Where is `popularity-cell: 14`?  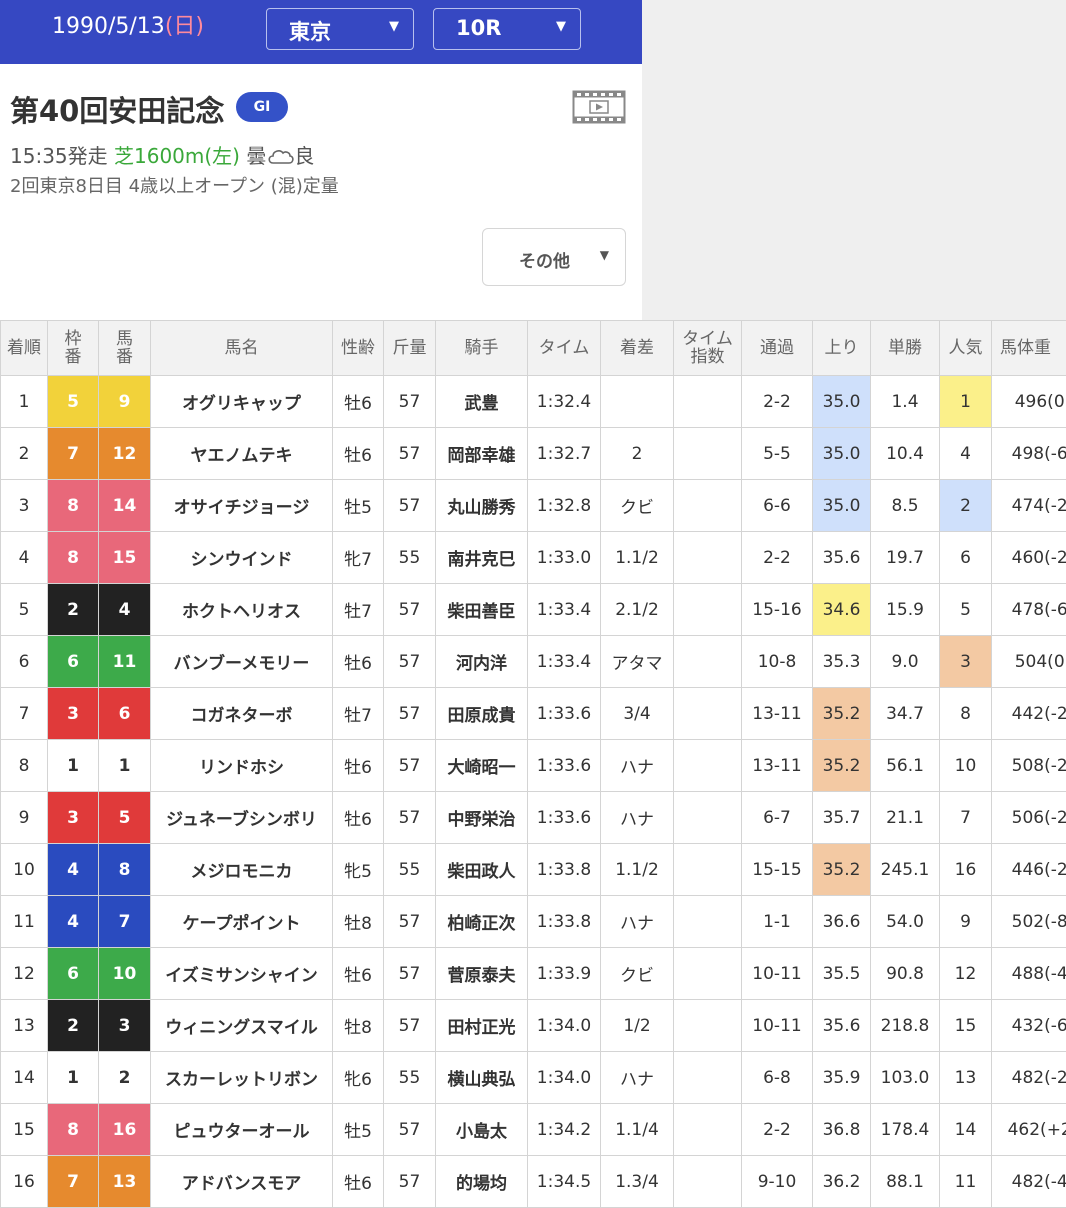
popularity-cell: 14 is located at coordinates (966, 1130).